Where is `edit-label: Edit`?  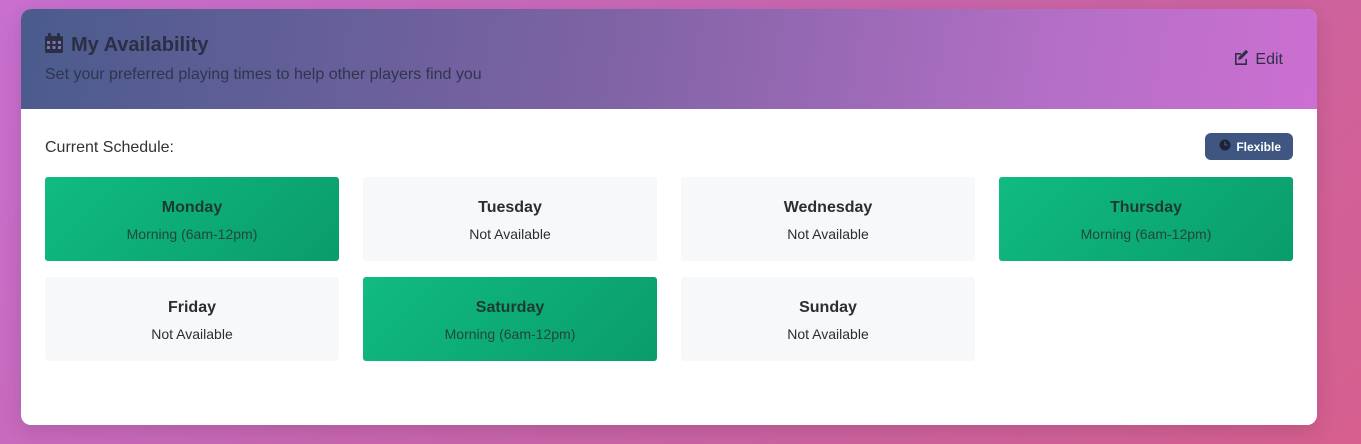 edit-label: Edit is located at coordinates (1269, 59).